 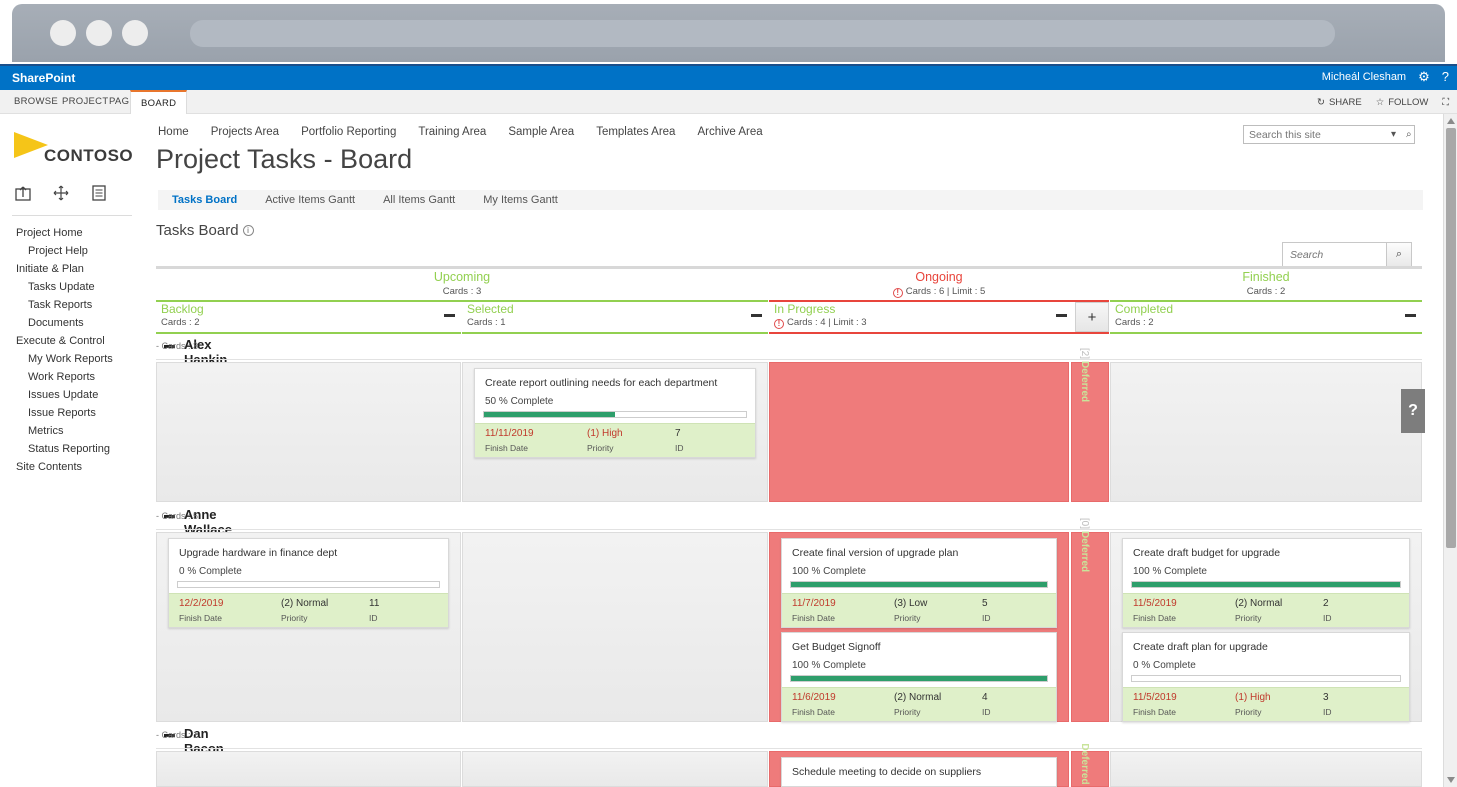 I want to click on help-tab-button: ?, so click(x=1413, y=411).